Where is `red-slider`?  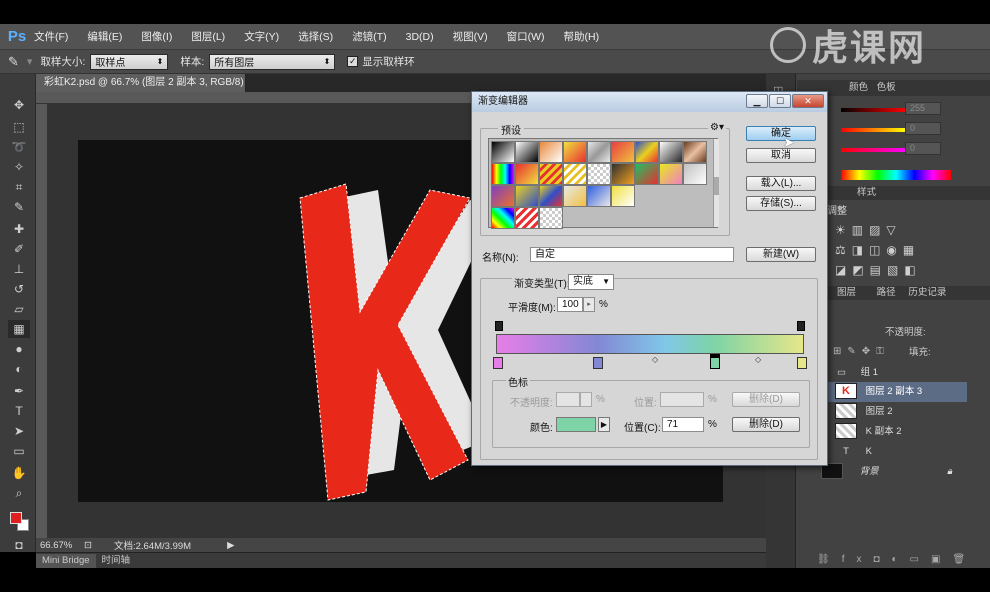
red-slider is located at coordinates (873, 110).